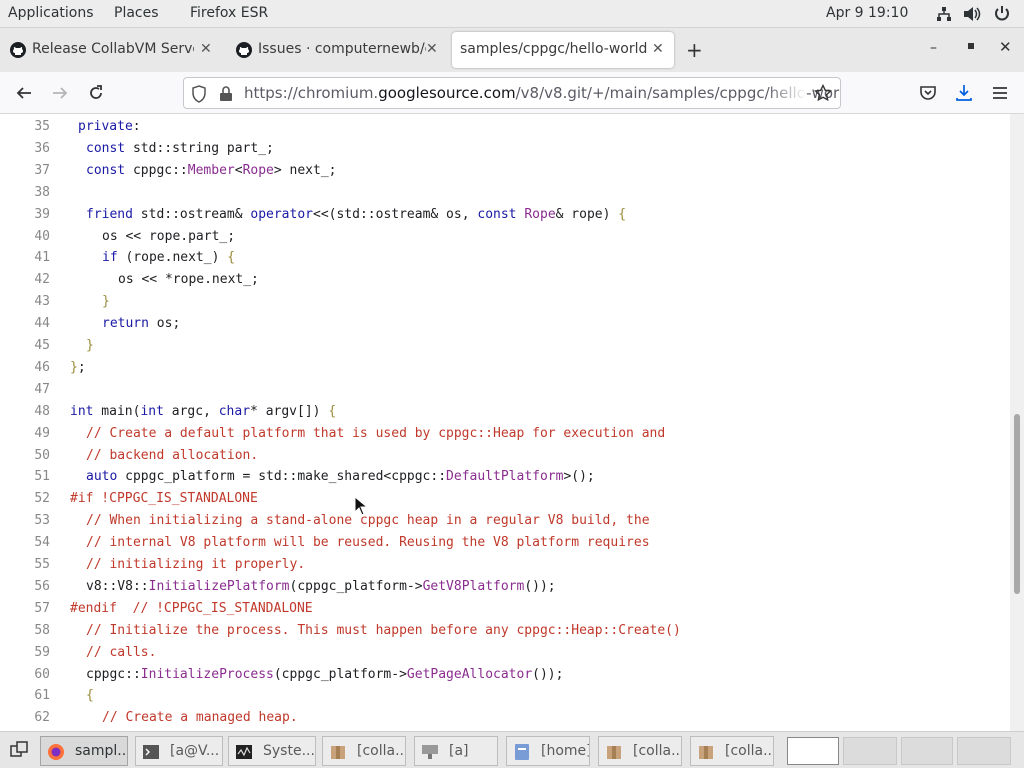 The height and width of the screenshot is (768, 1024). I want to click on scrollbar-thumb, so click(1017, 504).